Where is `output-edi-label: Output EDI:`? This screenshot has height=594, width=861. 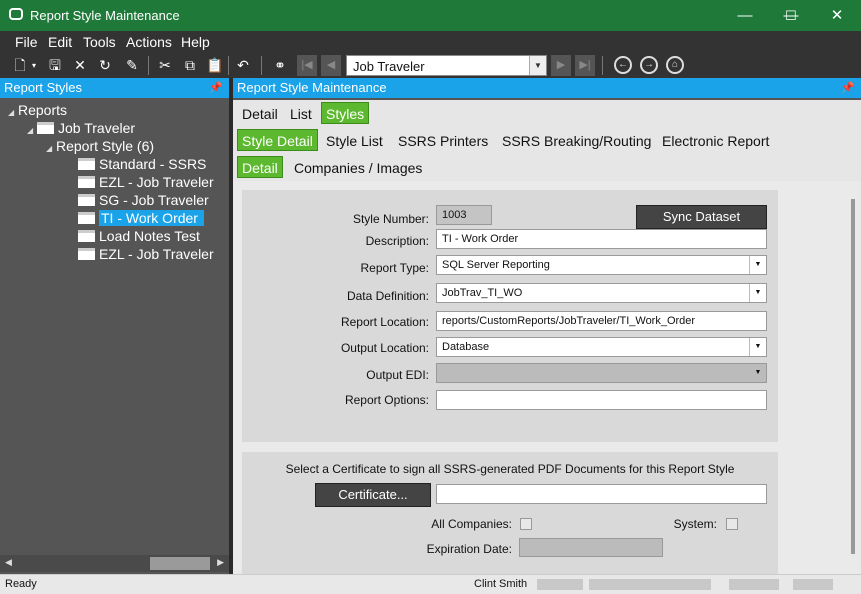
output-edi-label: Output EDI: is located at coordinates (397, 375).